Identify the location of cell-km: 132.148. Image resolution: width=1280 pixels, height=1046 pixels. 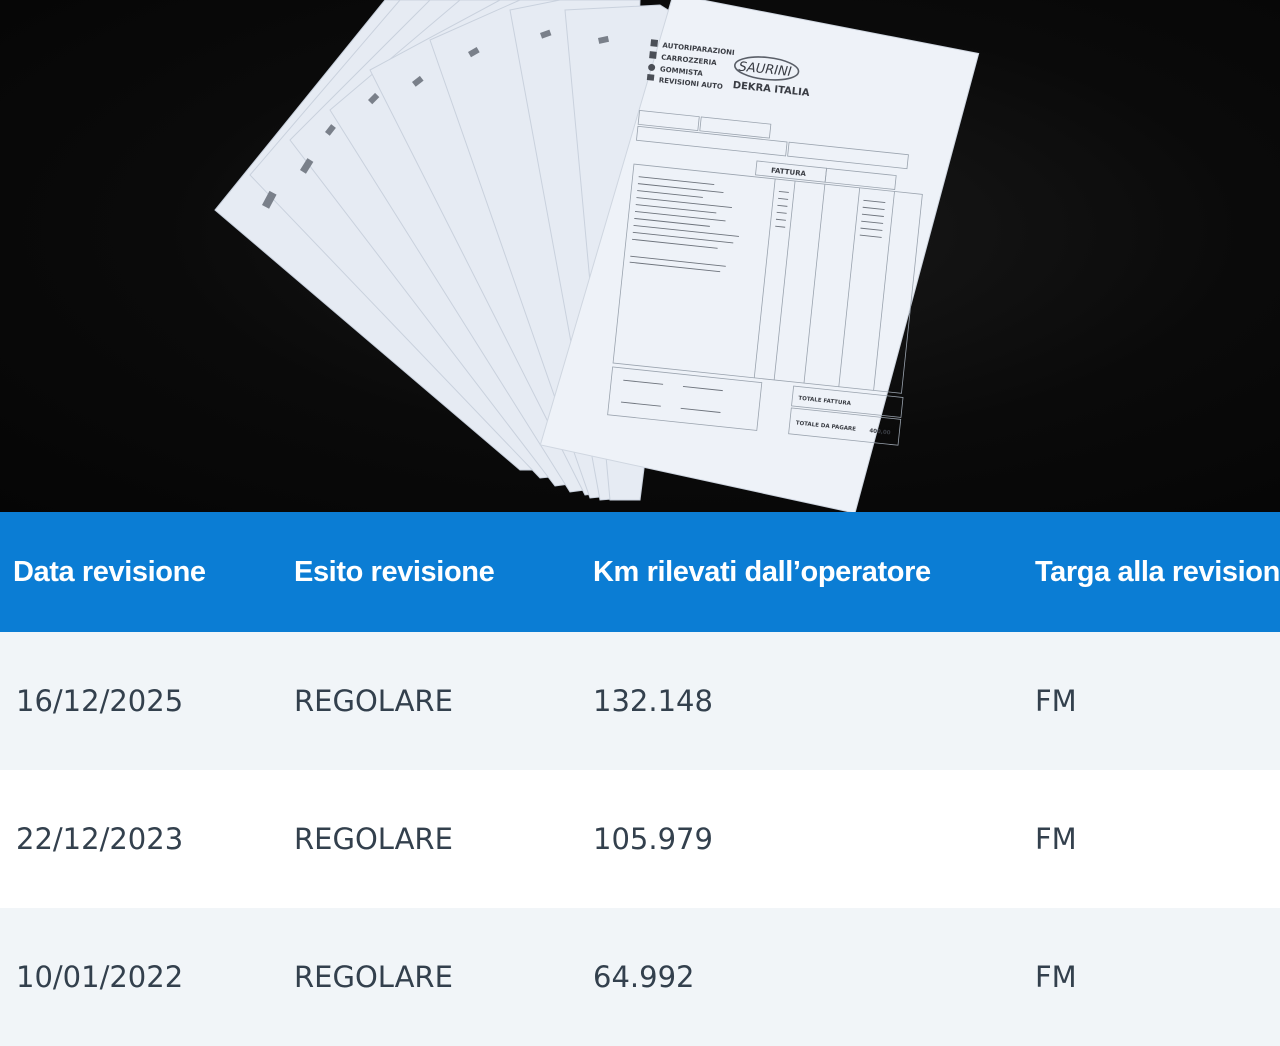
(653, 701).